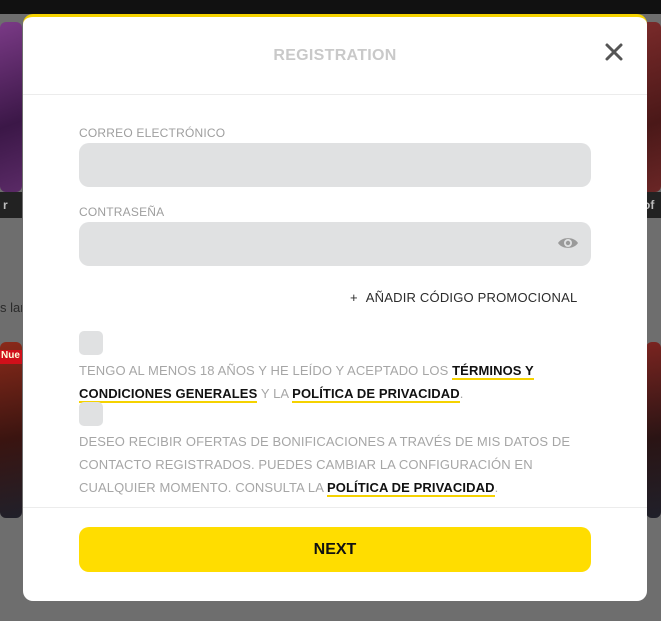 This screenshot has width=661, height=621. I want to click on new-badge: Nue, so click(11, 357).